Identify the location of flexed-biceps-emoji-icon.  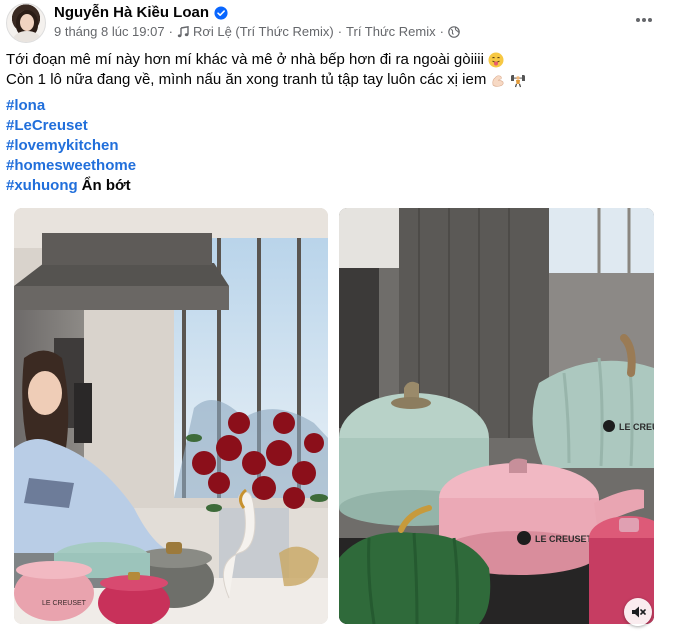
(498, 81).